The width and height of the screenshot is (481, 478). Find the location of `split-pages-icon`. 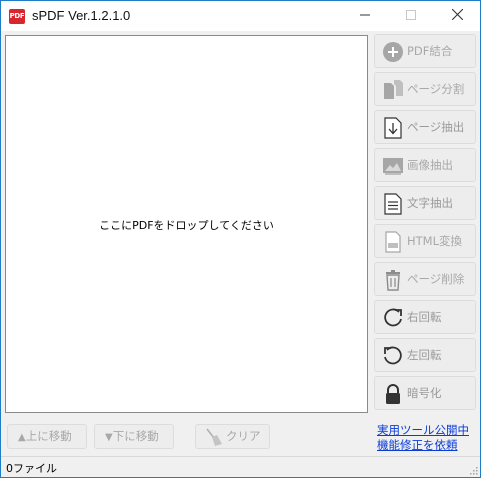

split-pages-icon is located at coordinates (393, 89).